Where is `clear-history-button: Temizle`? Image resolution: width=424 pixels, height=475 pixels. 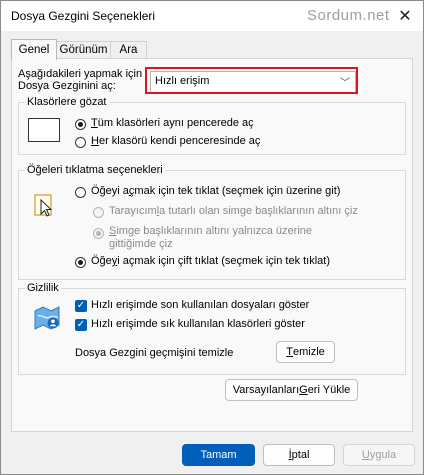
clear-history-button: Temizle is located at coordinates (305, 352).